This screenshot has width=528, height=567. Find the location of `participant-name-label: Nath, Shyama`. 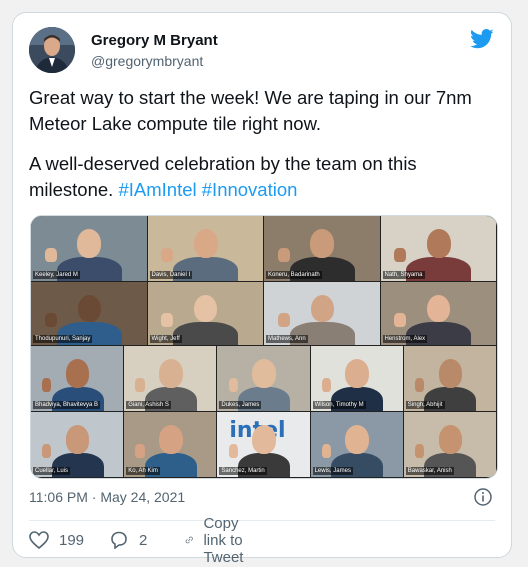

participant-name-label: Nath, Shyama is located at coordinates (403, 275).